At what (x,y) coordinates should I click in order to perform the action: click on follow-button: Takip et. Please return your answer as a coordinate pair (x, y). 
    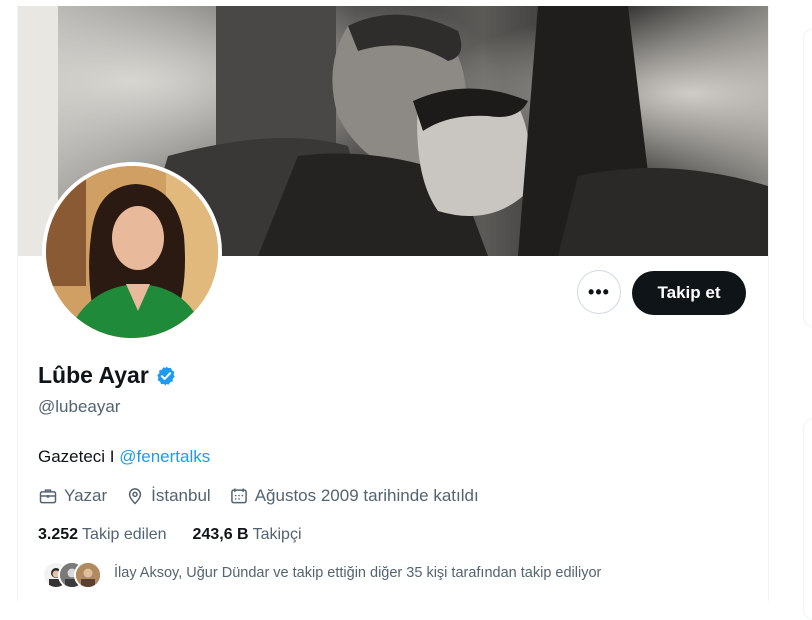
    Looking at the image, I should click on (689, 293).